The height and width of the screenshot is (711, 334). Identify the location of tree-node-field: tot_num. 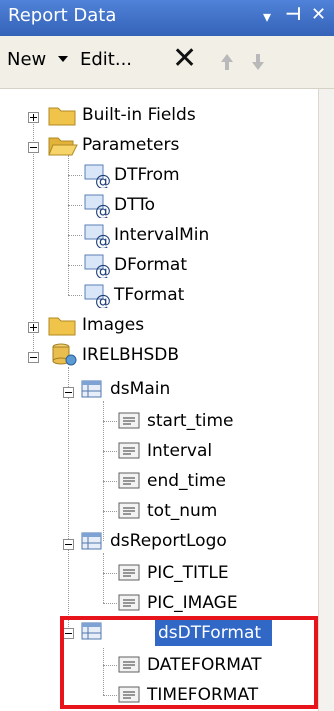
(182, 511).